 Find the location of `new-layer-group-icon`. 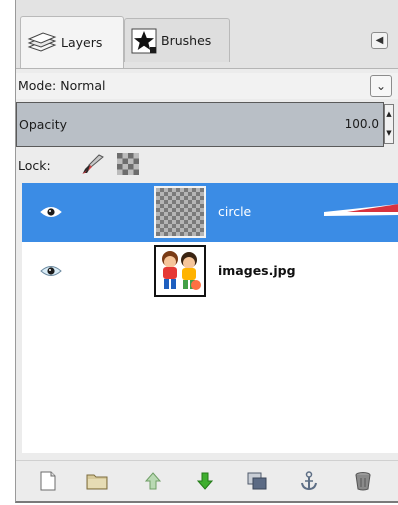

new-layer-group-icon is located at coordinates (97, 481).